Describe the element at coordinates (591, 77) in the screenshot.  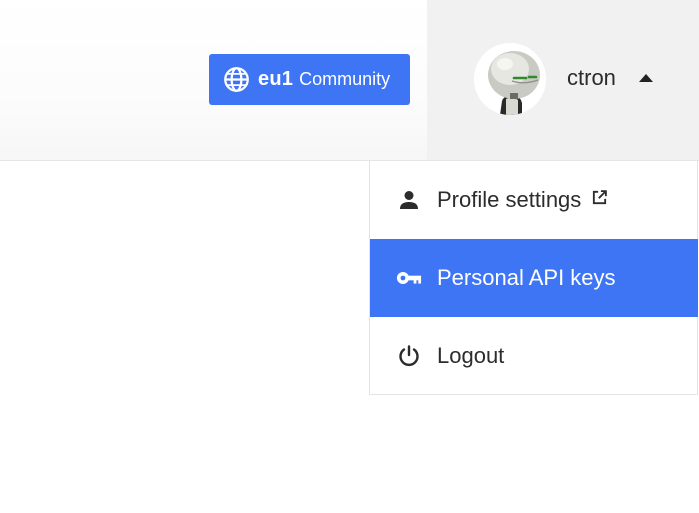
I see `username: ctron` at that location.